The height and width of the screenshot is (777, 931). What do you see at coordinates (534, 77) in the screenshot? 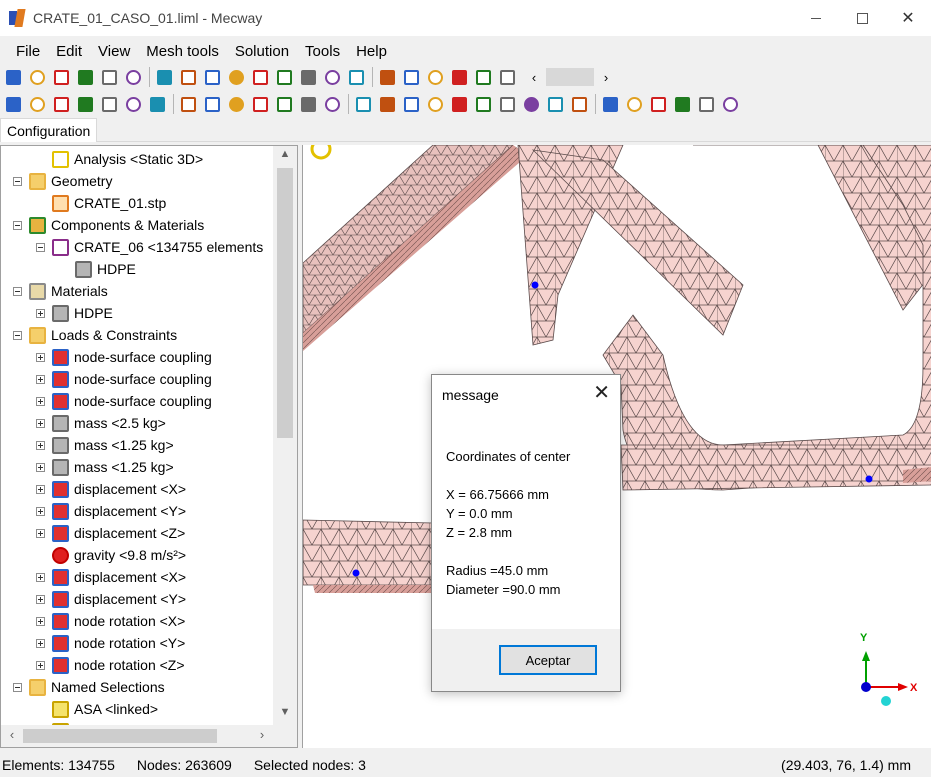
I see `chevron-left-icon: ‹` at bounding box center [534, 77].